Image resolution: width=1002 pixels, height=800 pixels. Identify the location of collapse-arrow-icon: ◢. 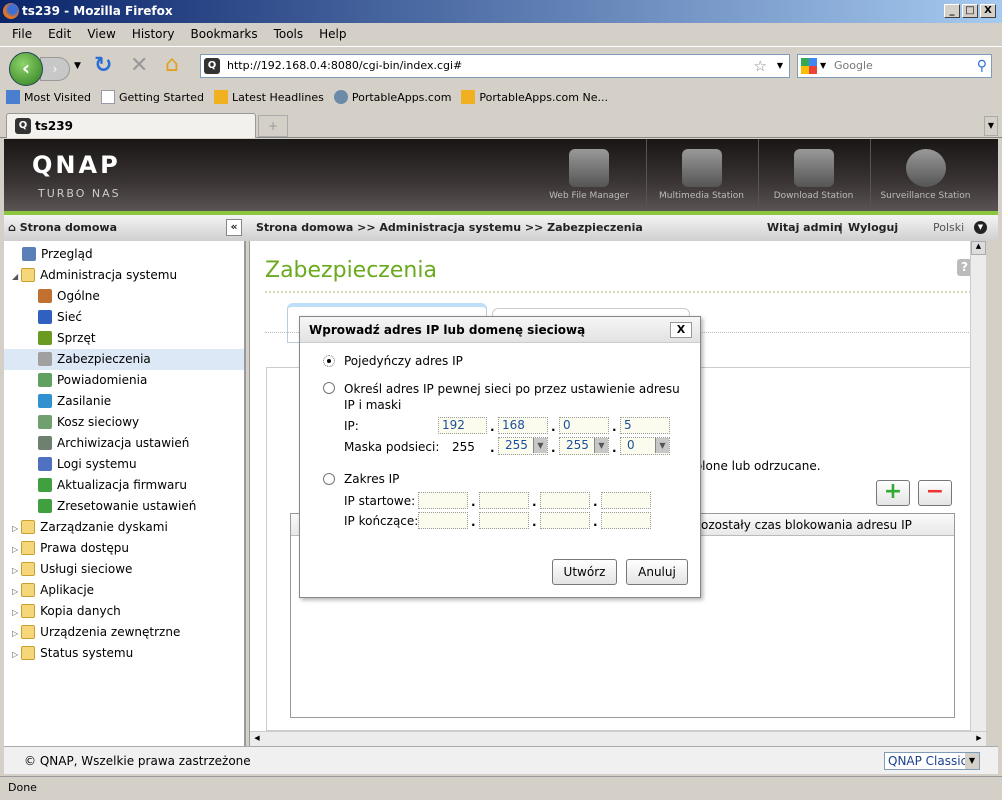
(15, 276).